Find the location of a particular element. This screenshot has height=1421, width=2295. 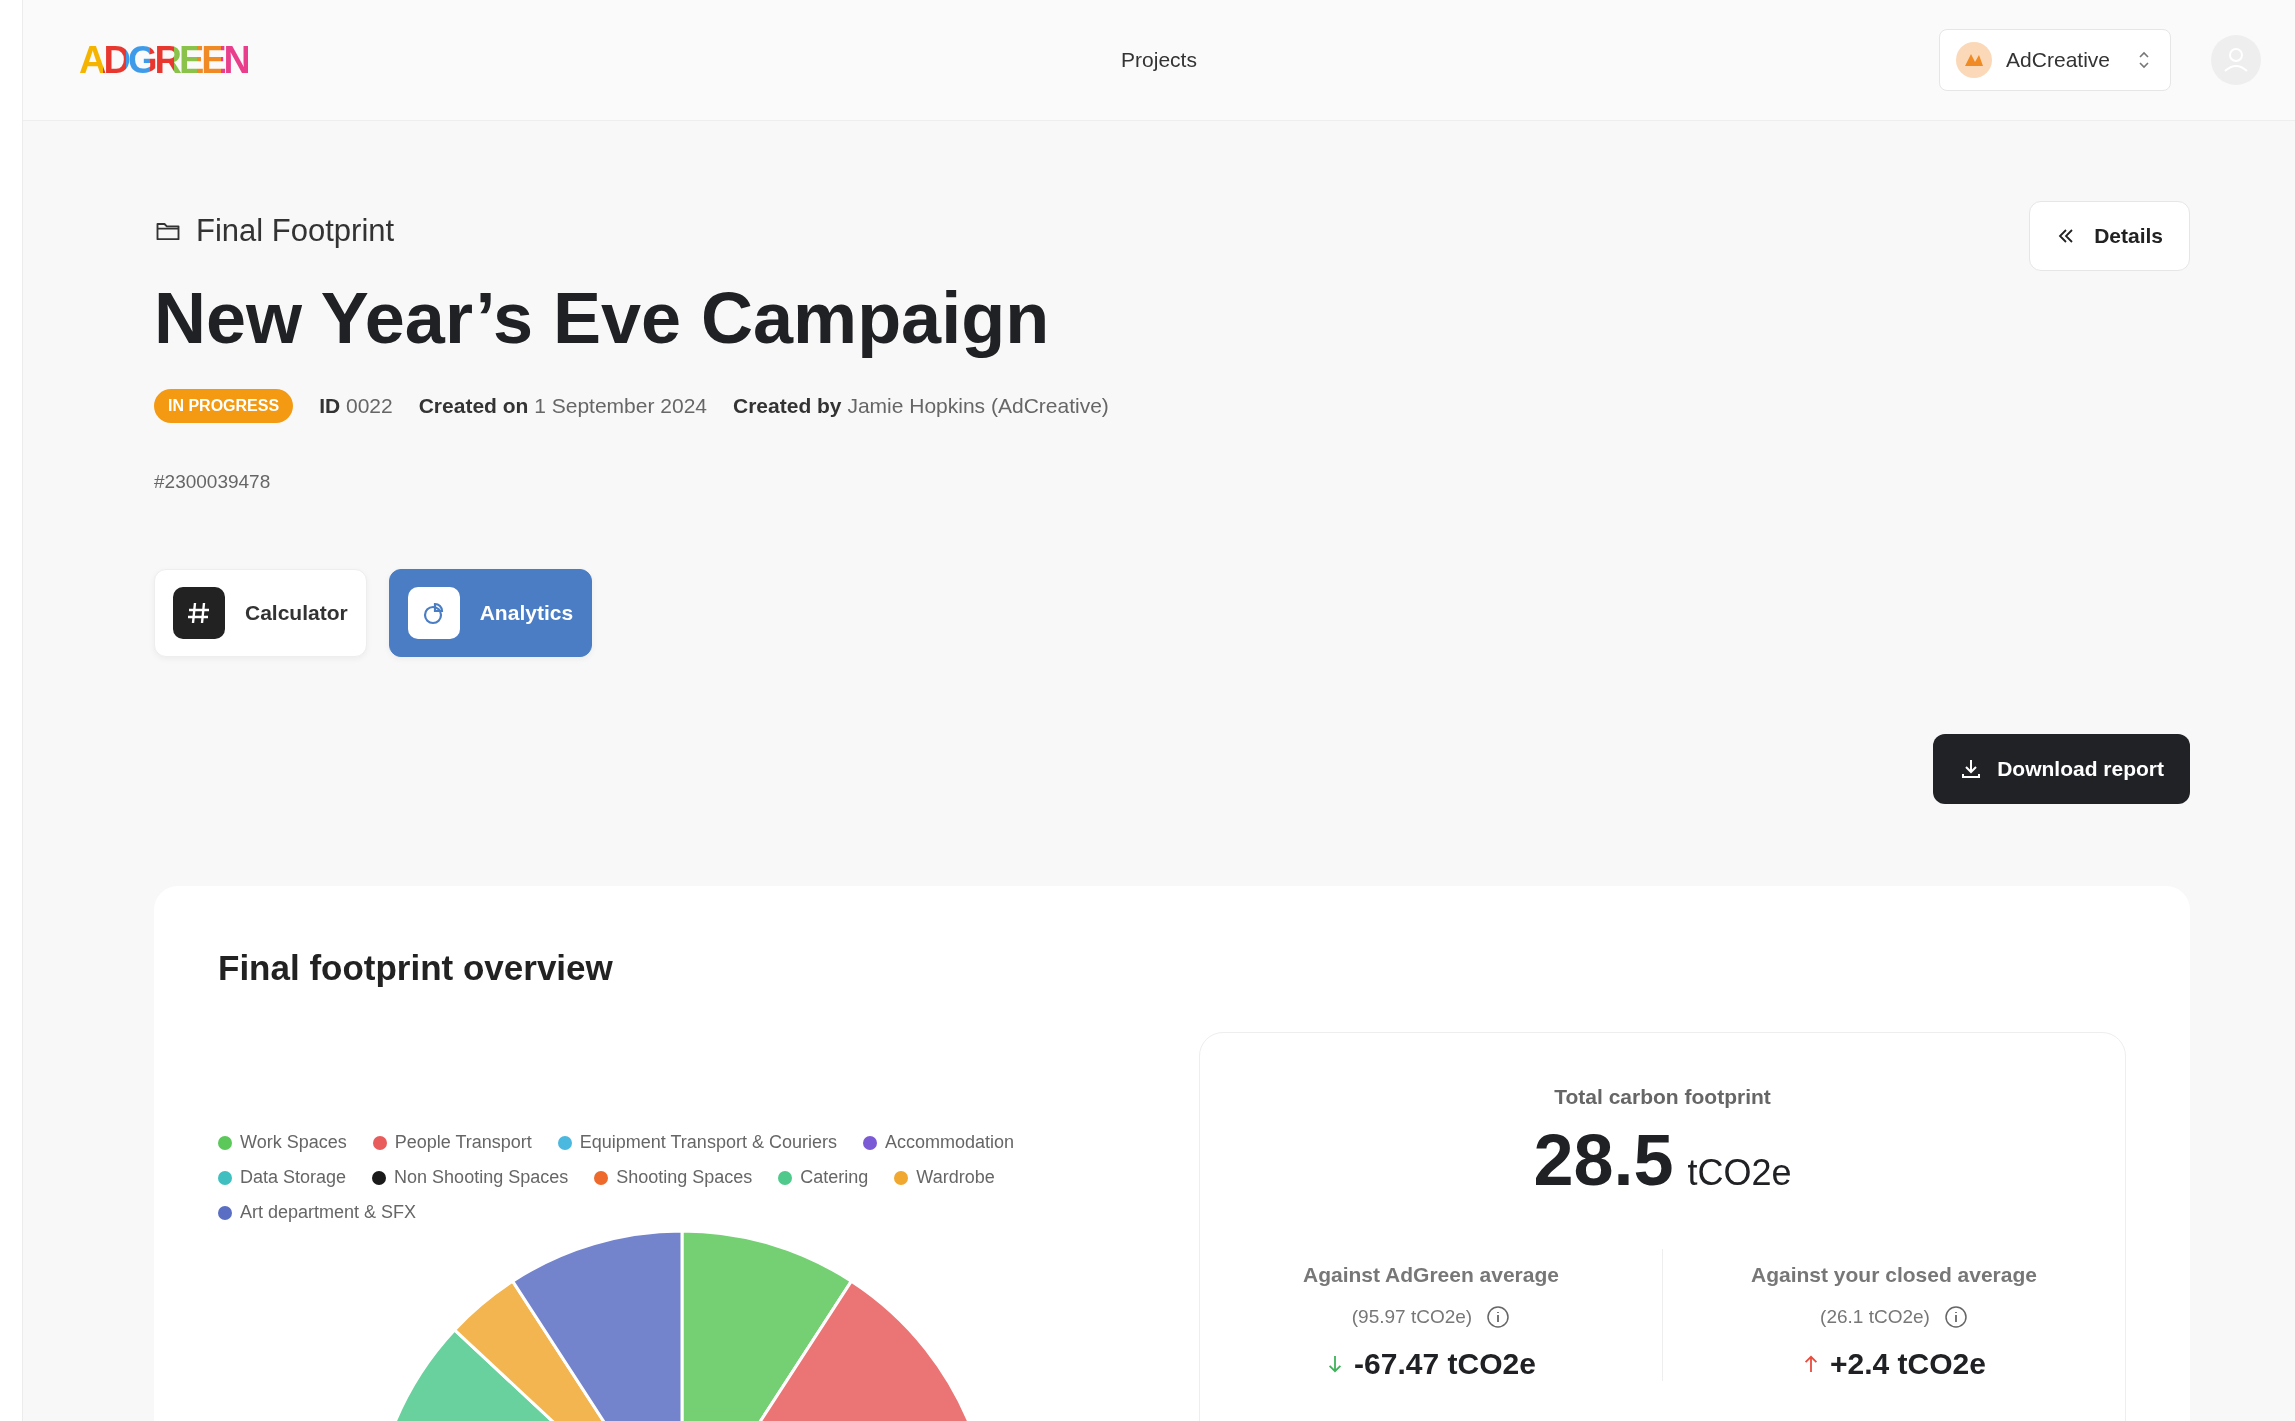

meta-text: Created on 1 September 2024 is located at coordinates (562, 406).